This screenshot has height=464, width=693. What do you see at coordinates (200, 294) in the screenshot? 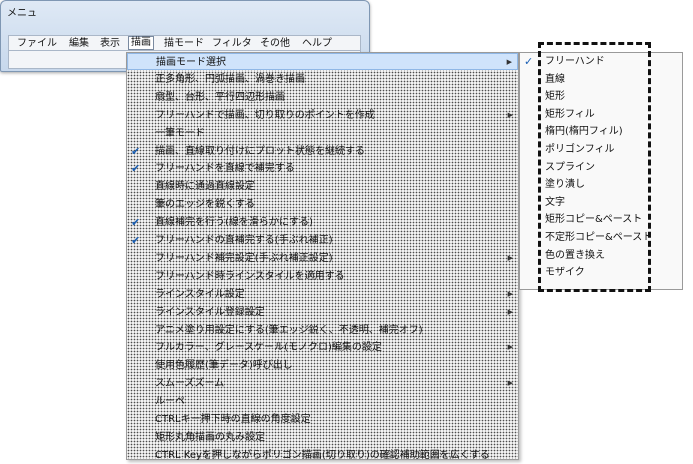
I see `dropdown-item-label: ラインスタイル設定` at bounding box center [200, 294].